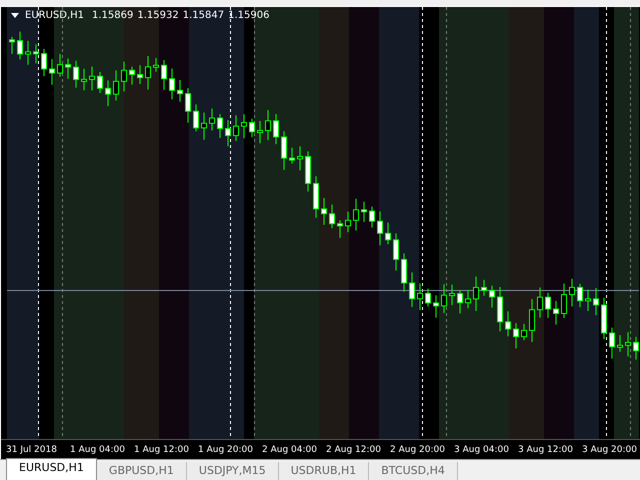 The image size is (640, 480). I want to click on time-axis-label: 1 Aug 04:00, so click(98, 449).